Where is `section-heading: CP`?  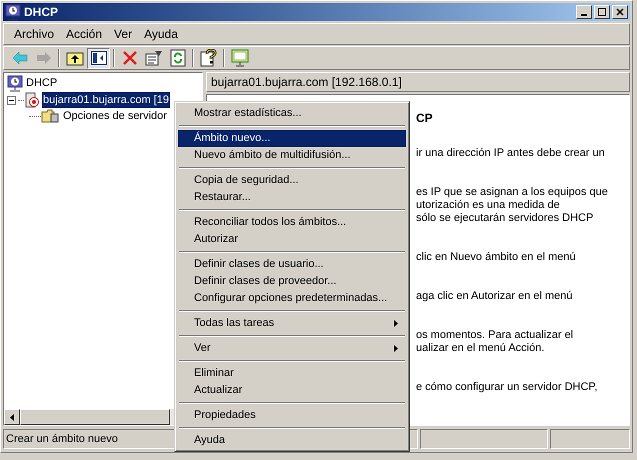 section-heading: CP is located at coordinates (425, 118).